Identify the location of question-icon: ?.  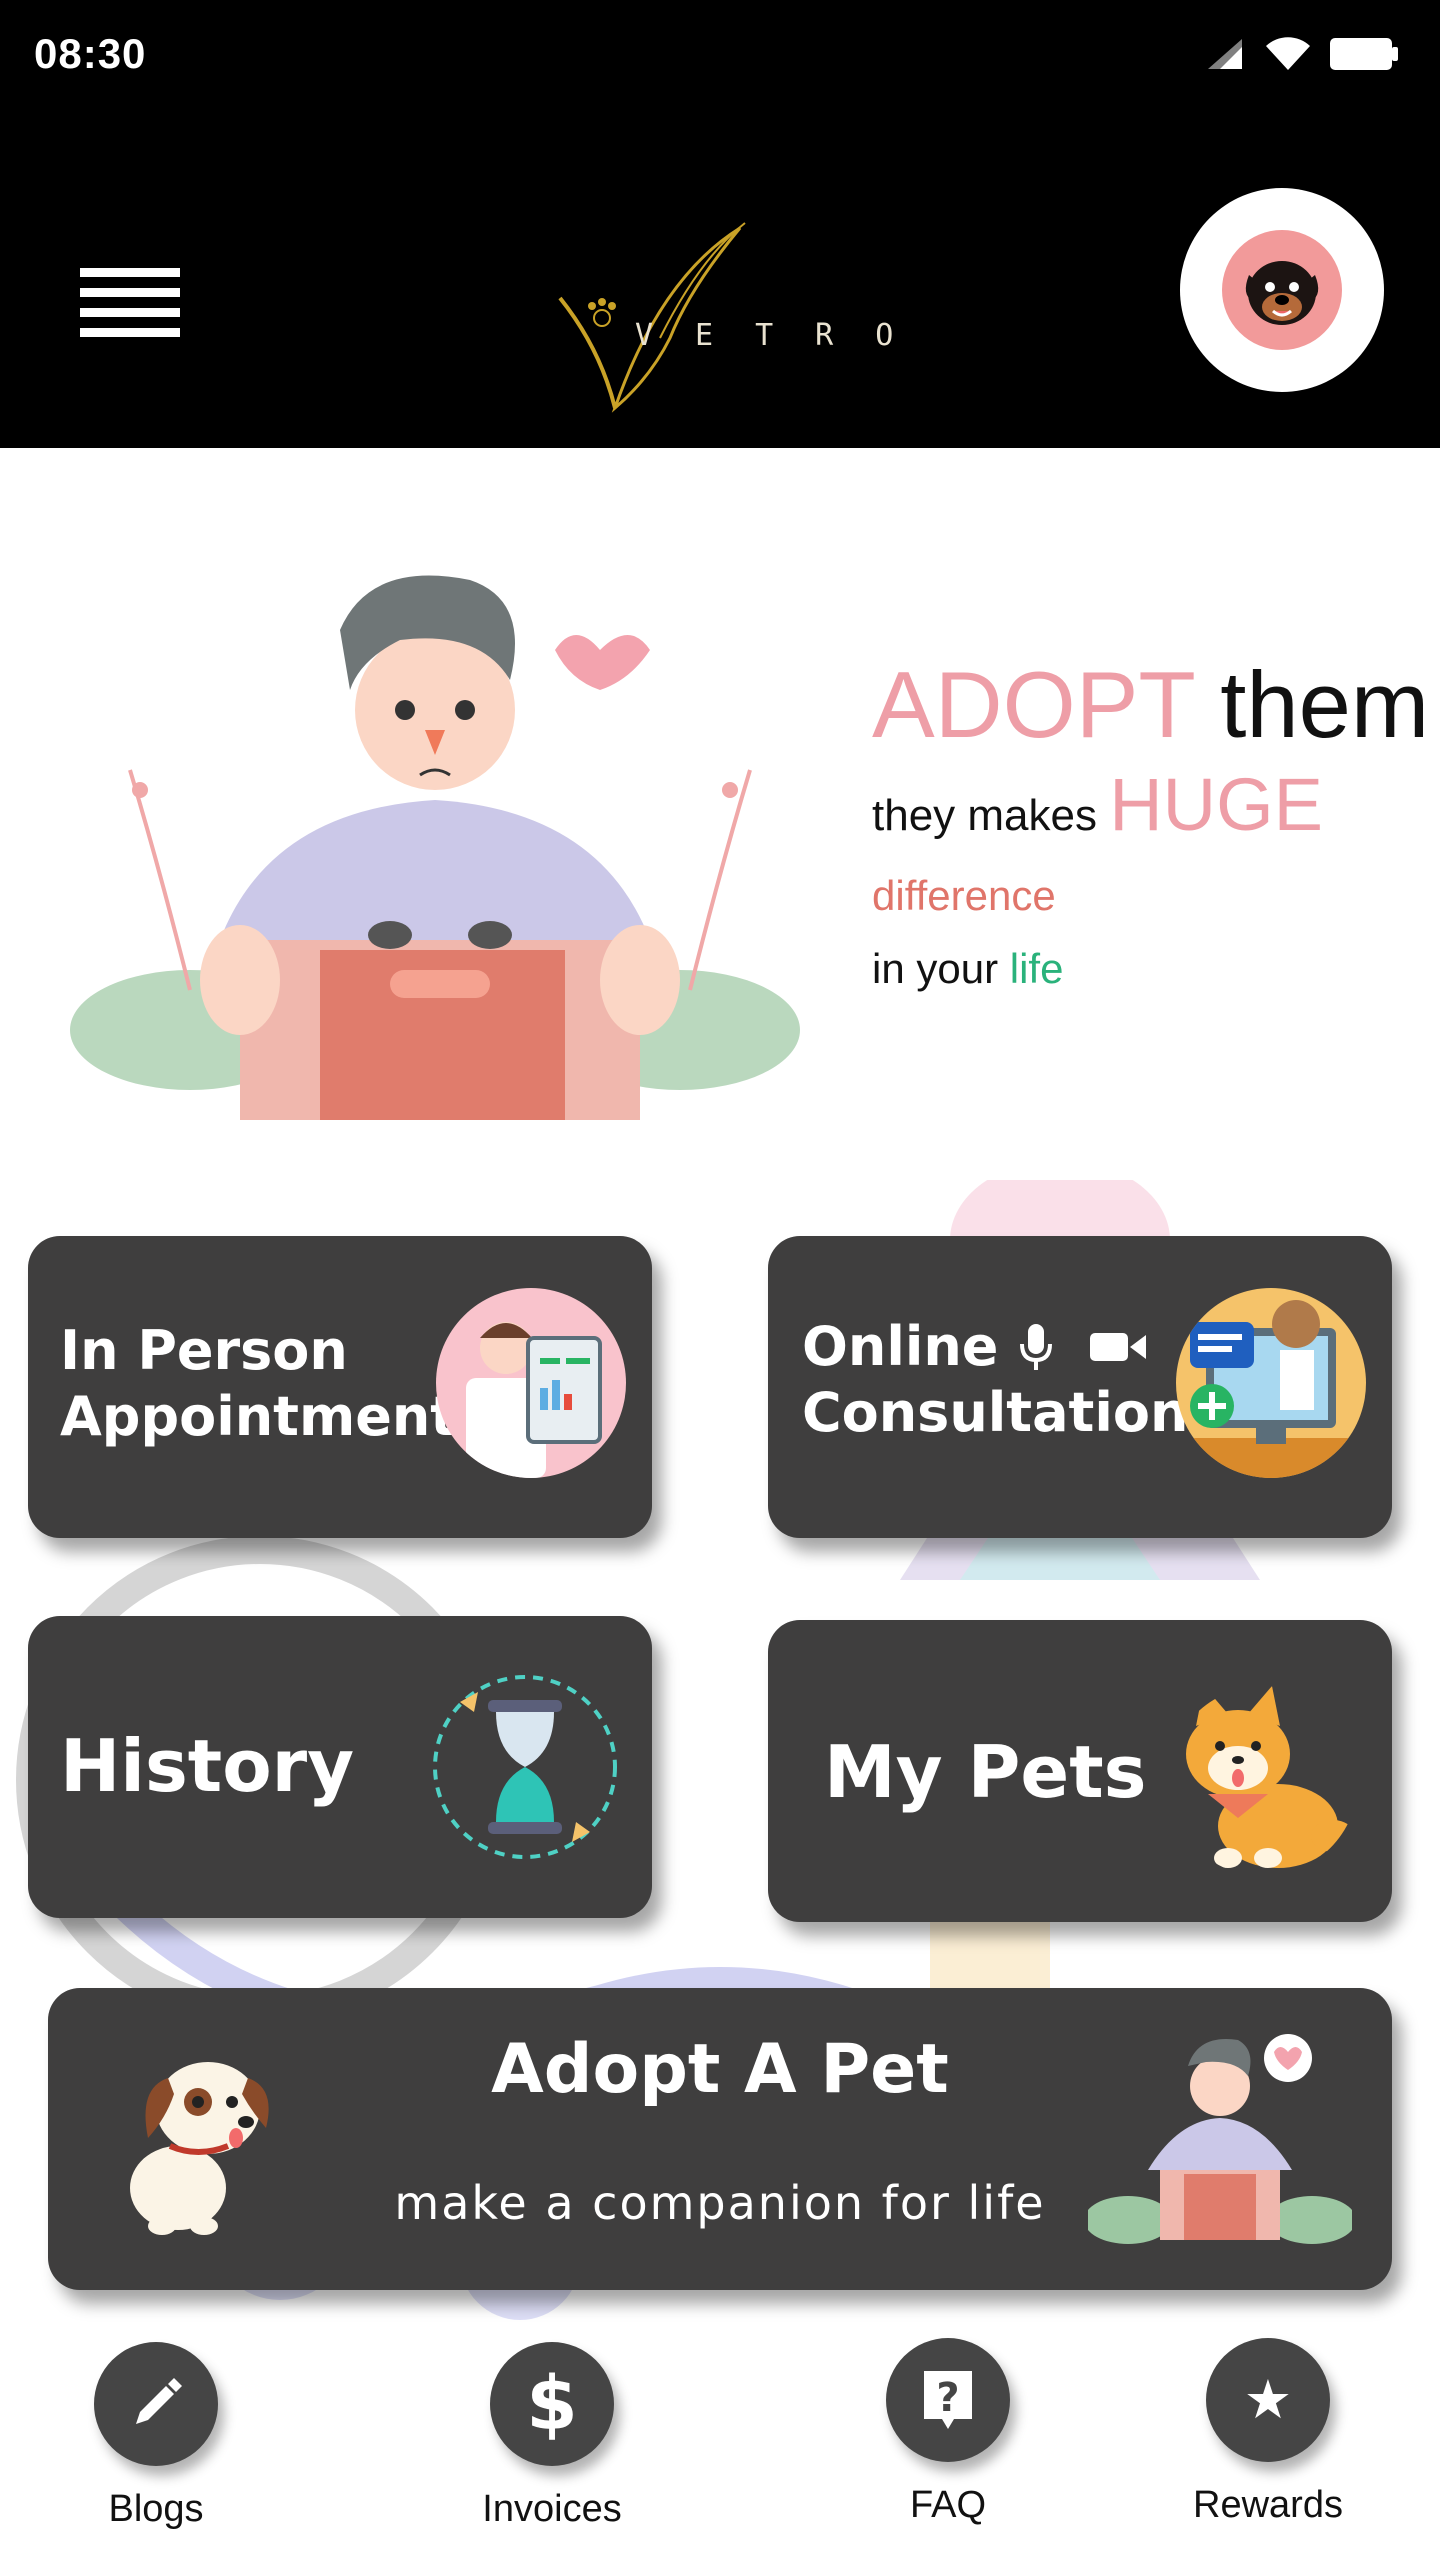
(948, 2400).